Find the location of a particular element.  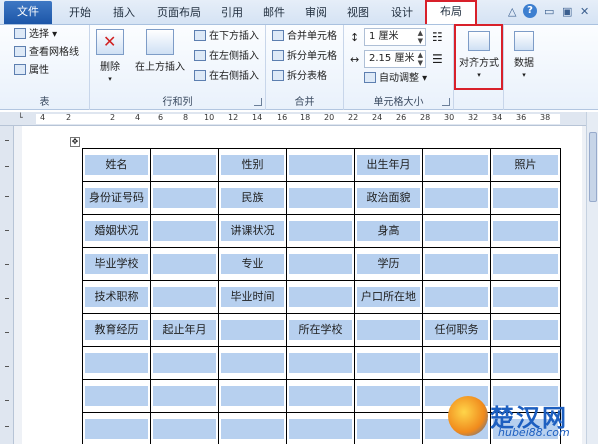

insert-left-button: 在左侧插入 is located at coordinates (226, 57).